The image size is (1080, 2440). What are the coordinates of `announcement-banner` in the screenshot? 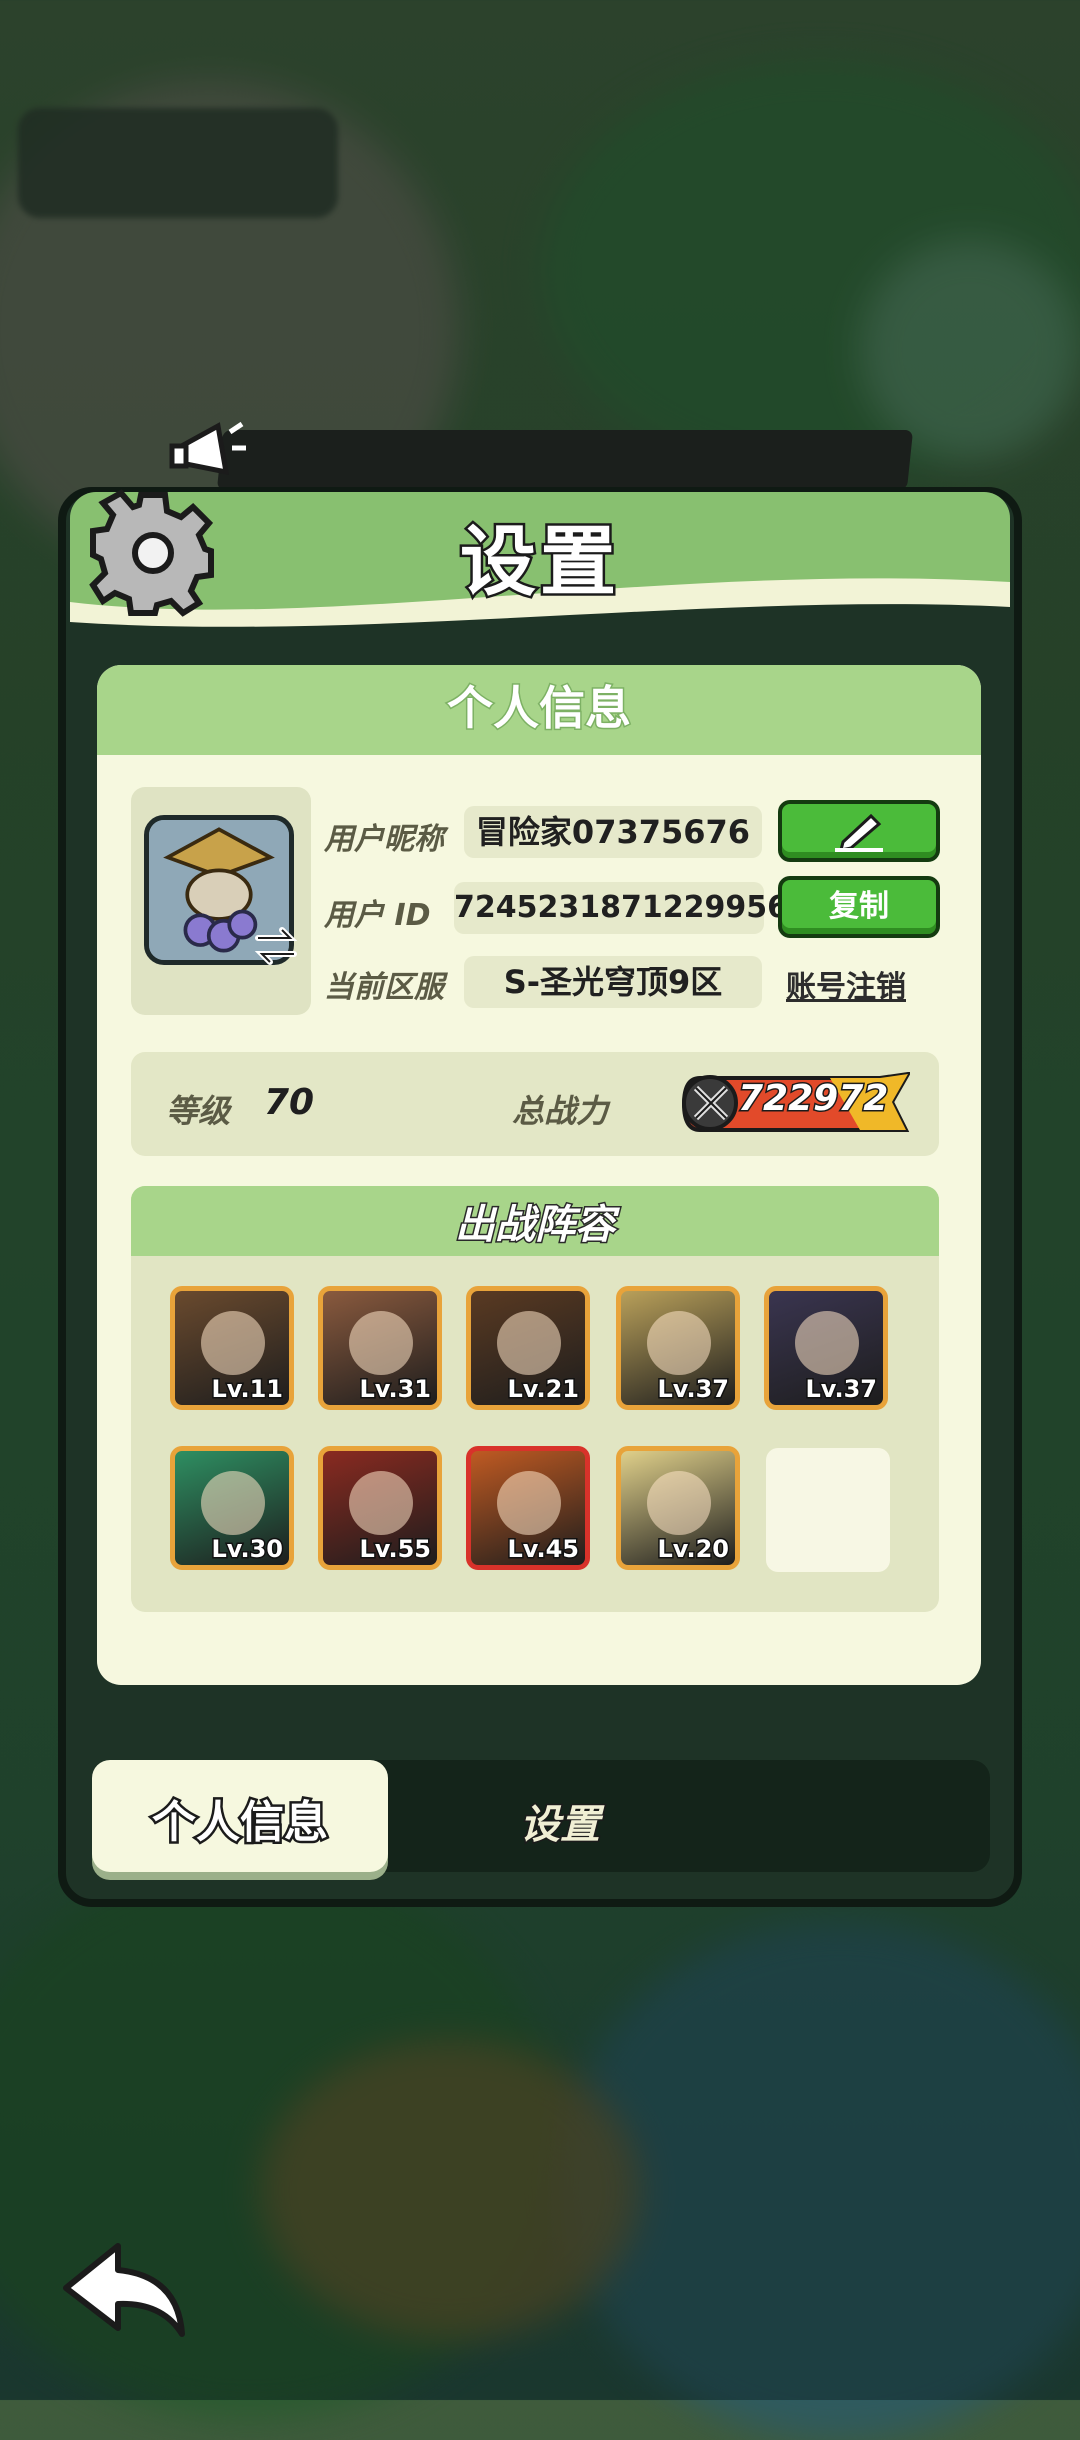 It's located at (565, 460).